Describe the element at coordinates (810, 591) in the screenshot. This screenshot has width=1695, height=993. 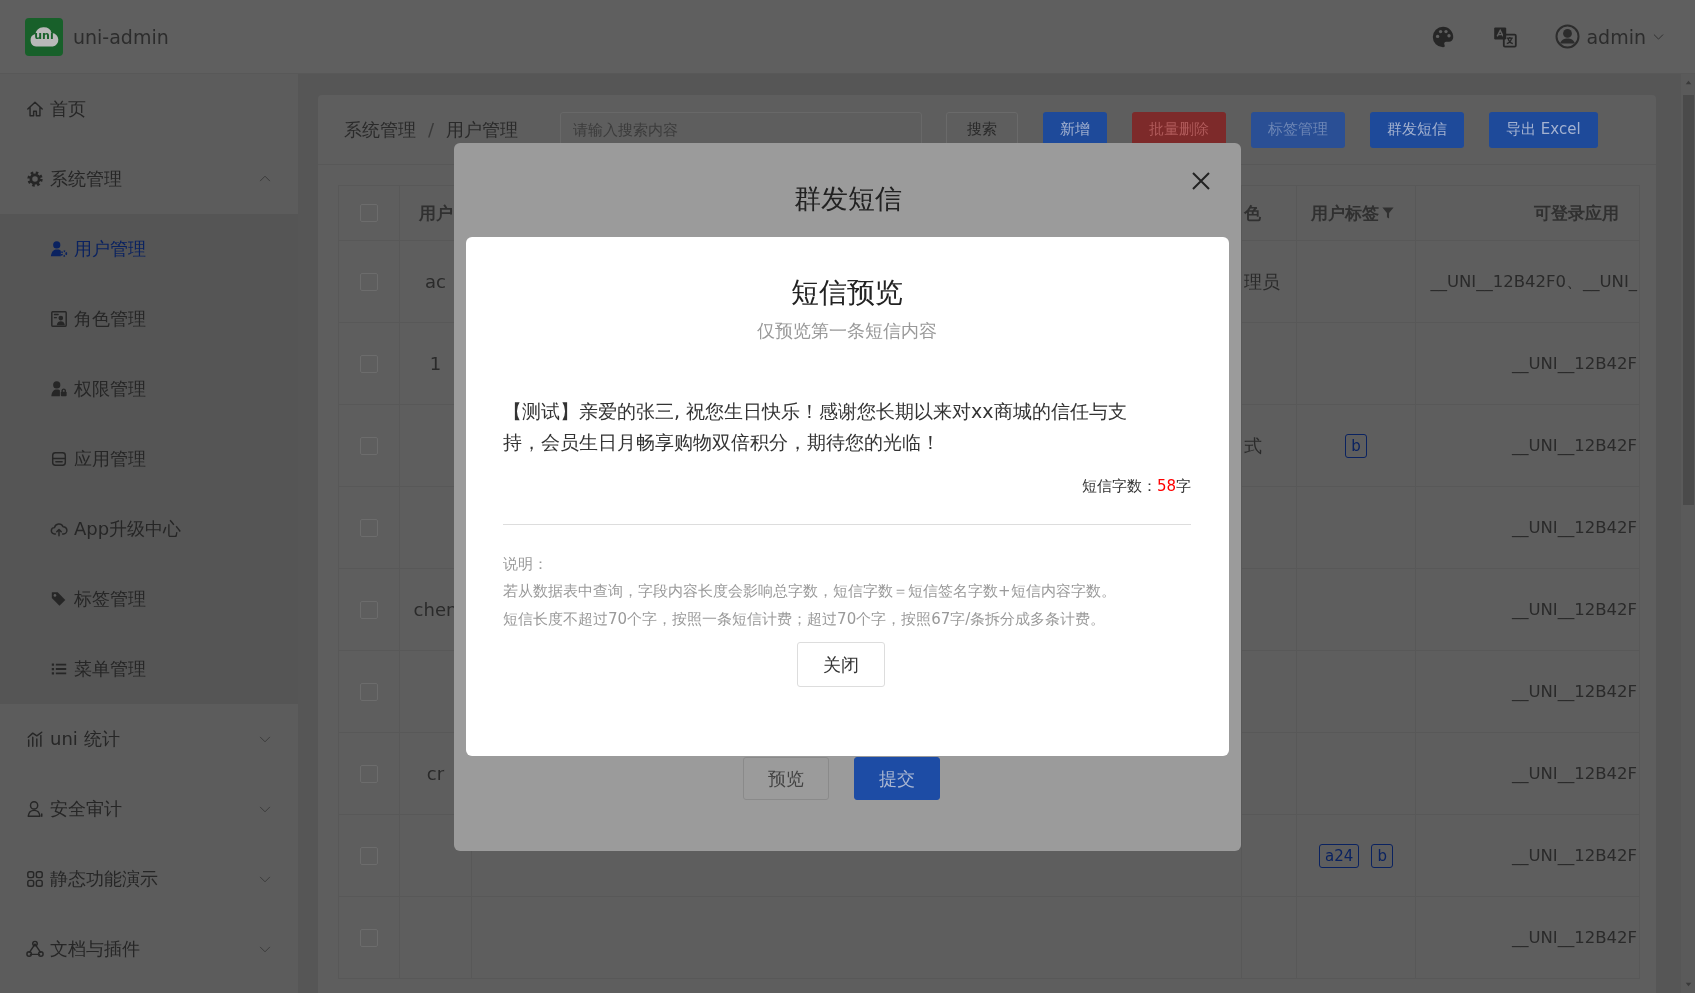
I see `note-text: 若从数据表中查询，字段内容长度会影响总字数，短信字数＝短信签名字数+短信内容字数。` at that location.